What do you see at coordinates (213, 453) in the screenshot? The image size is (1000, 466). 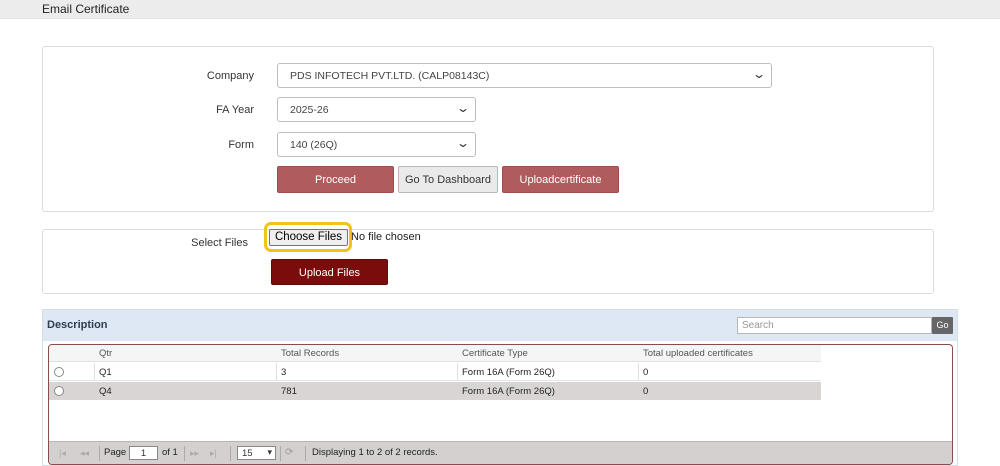 I see `last-page-icon: ▸|` at bounding box center [213, 453].